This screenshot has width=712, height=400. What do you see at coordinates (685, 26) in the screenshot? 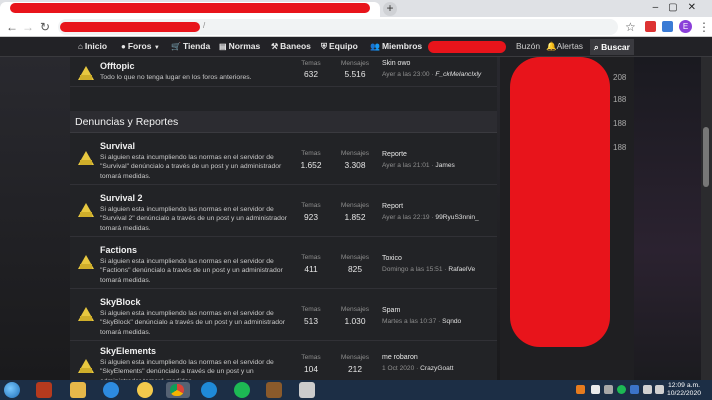
I see `avatar: E` at bounding box center [685, 26].